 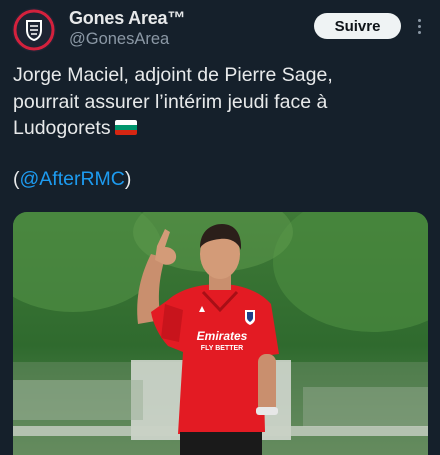 I want to click on mention-line: (@AfterRMC), so click(x=72, y=179).